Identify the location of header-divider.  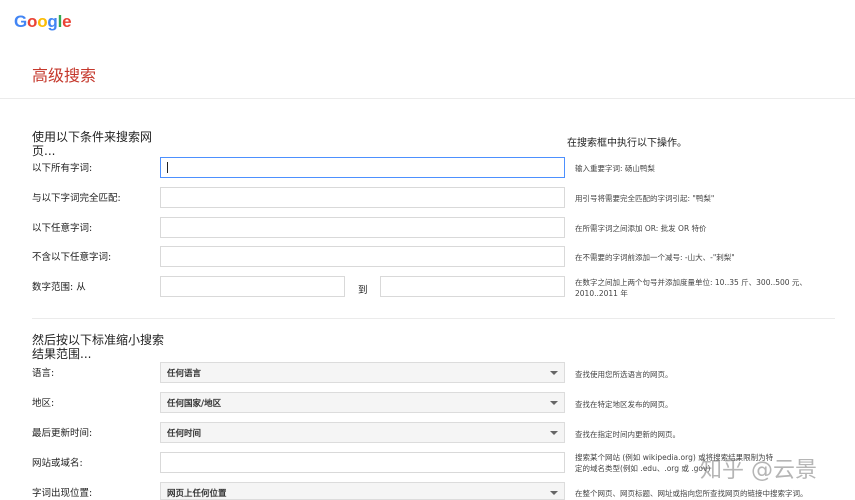
(427, 98).